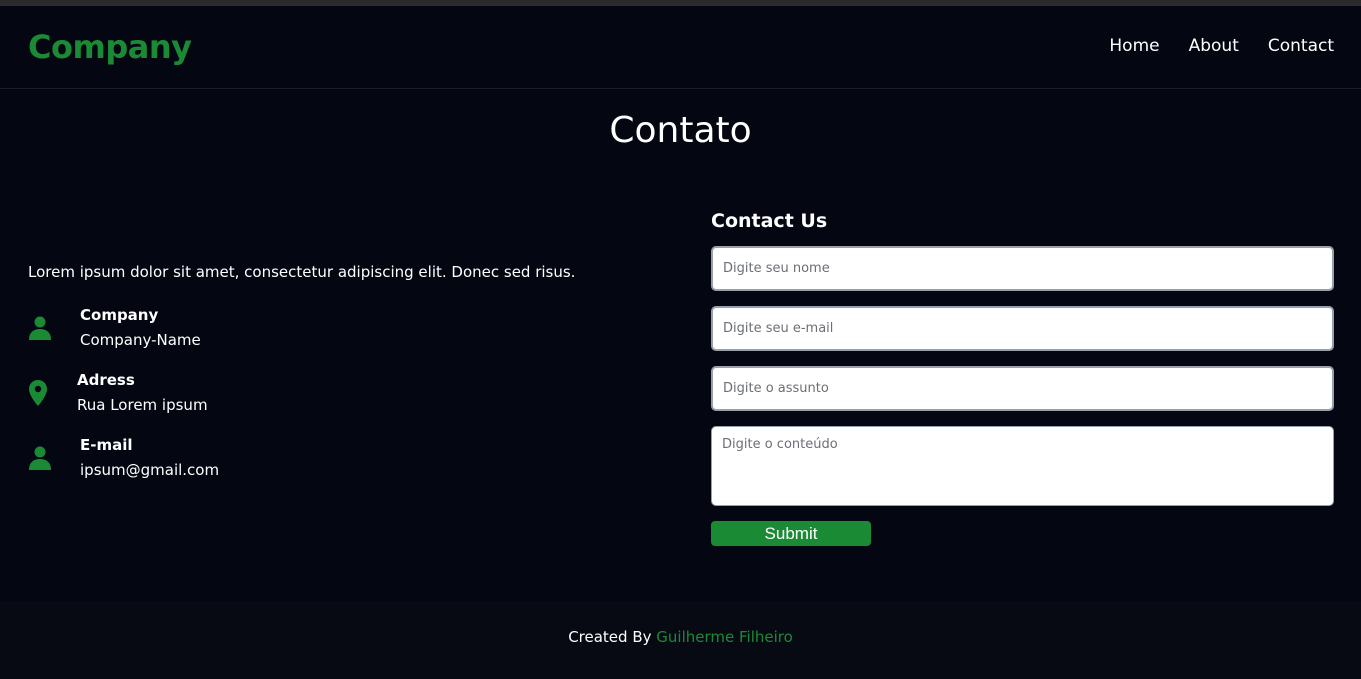 The height and width of the screenshot is (679, 1361). I want to click on info-label: Adress, so click(106, 380).